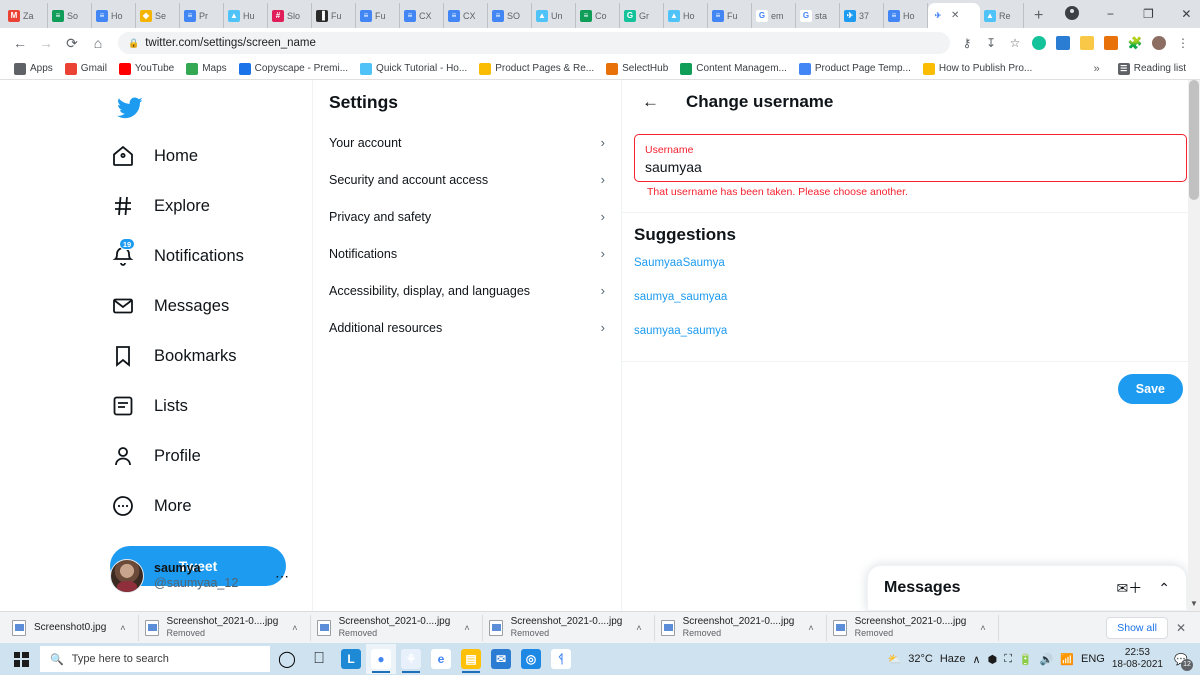 The image size is (1200, 675). I want to click on tray-expand-button: ∧, so click(977, 659).